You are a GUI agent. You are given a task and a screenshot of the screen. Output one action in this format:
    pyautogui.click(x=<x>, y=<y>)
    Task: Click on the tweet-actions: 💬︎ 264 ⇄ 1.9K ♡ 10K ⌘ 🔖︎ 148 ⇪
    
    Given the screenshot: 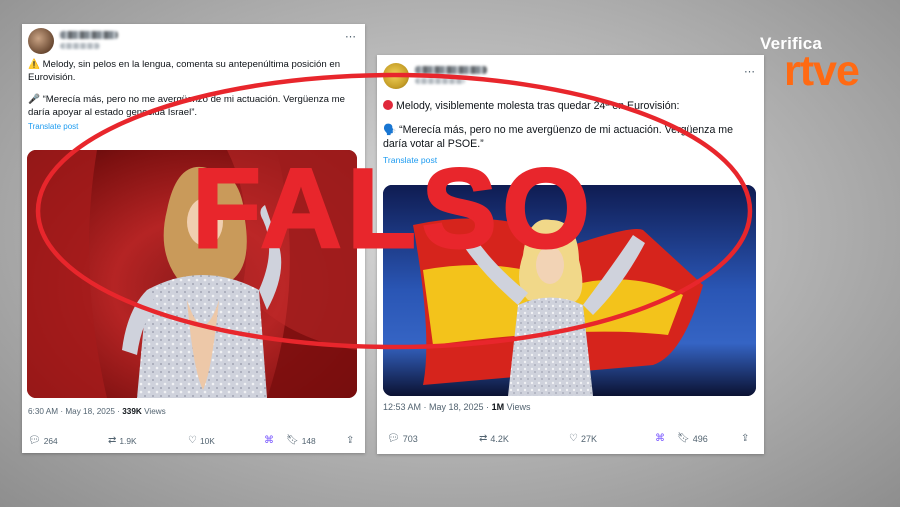 What is the action you would take?
    pyautogui.click(x=192, y=442)
    